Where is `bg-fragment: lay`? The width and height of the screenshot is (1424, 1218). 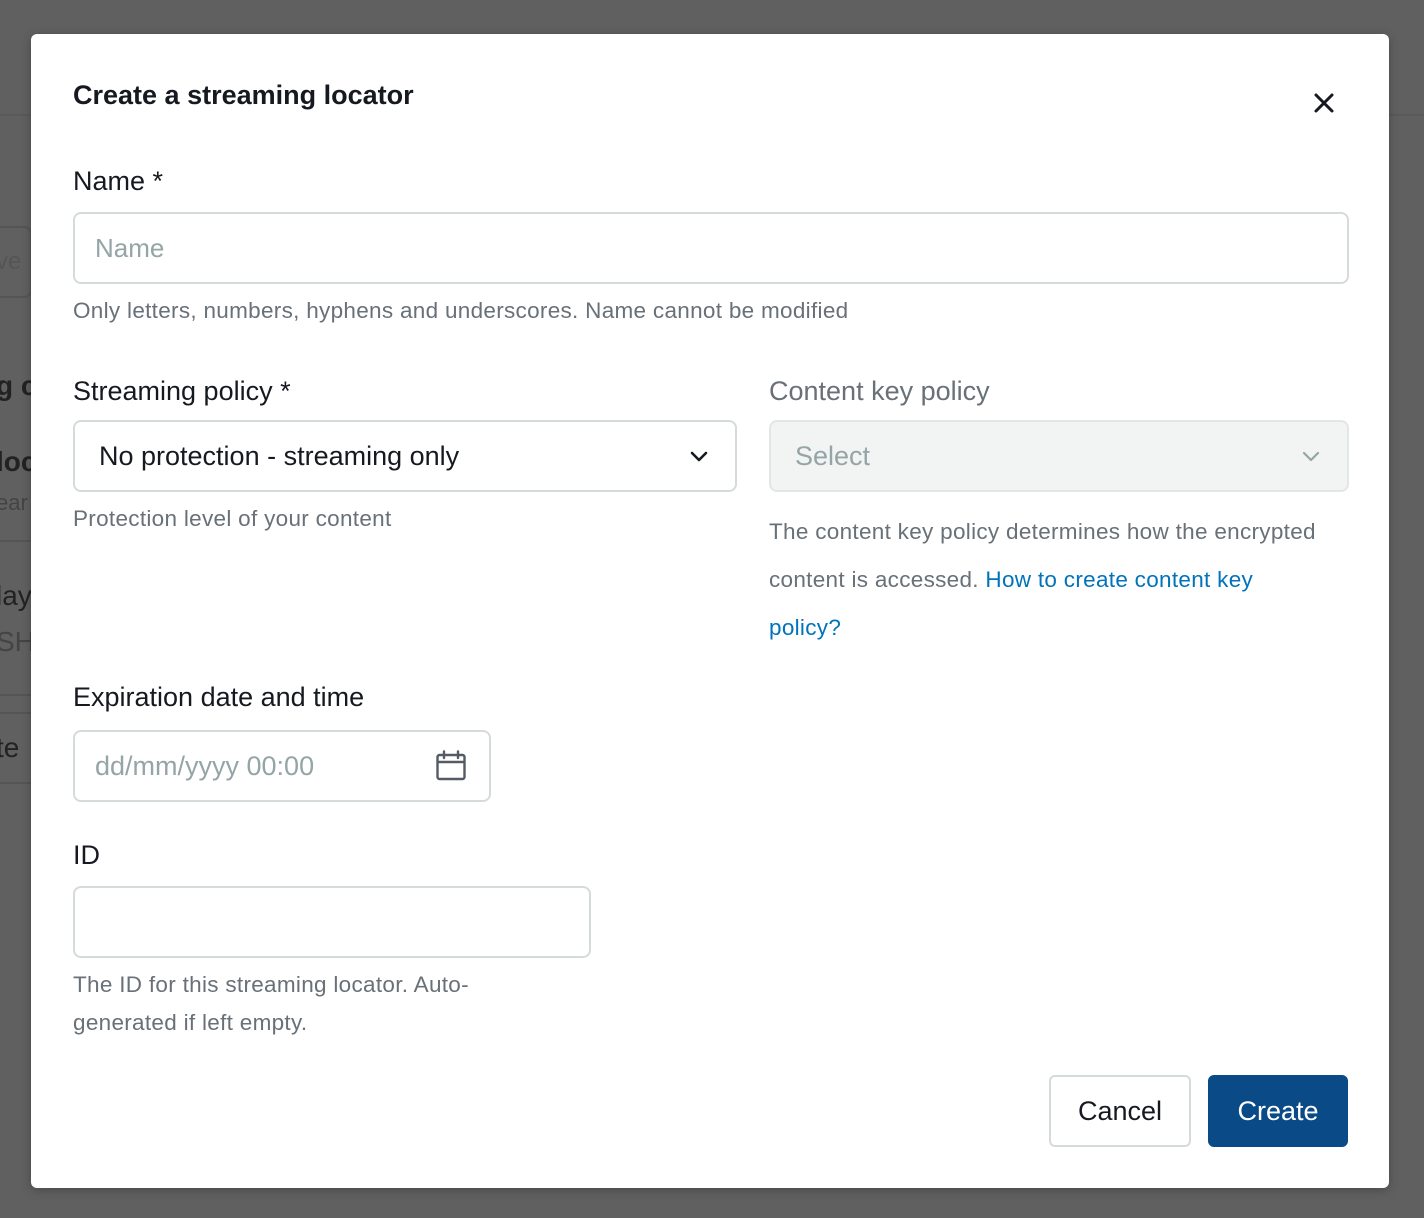
bg-fragment: lay is located at coordinates (16, 595).